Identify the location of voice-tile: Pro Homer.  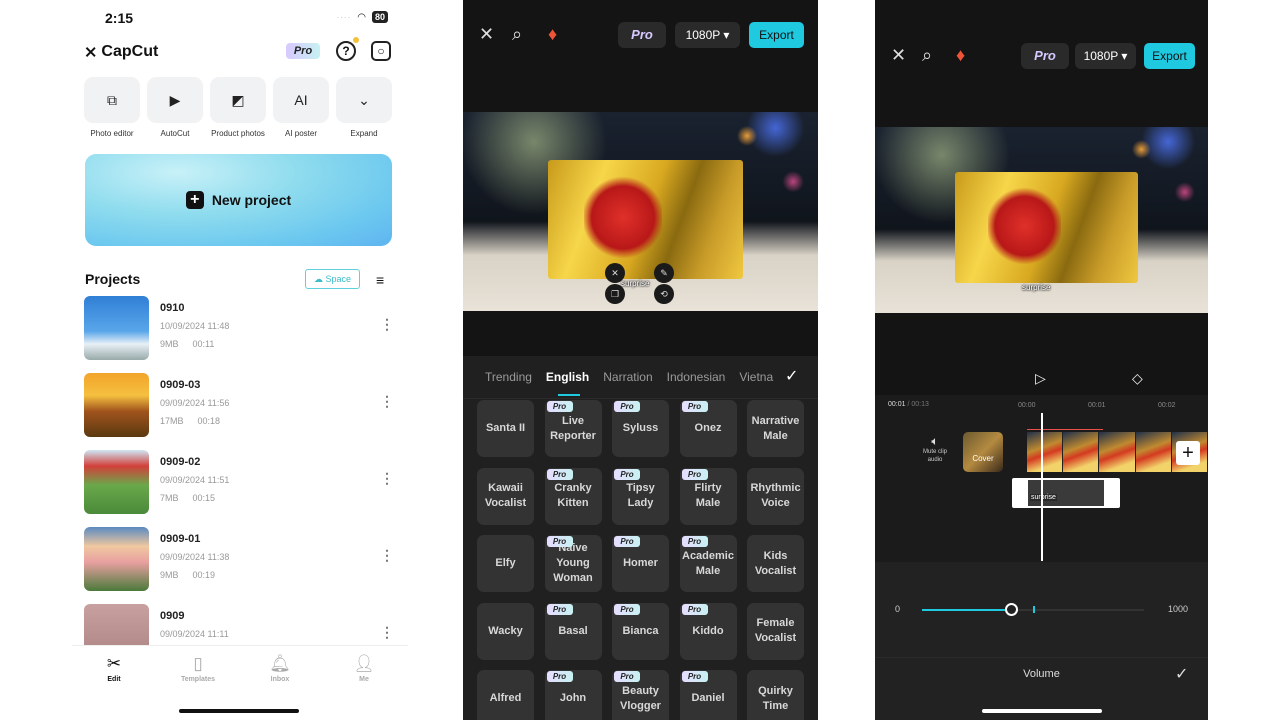
(640, 563).